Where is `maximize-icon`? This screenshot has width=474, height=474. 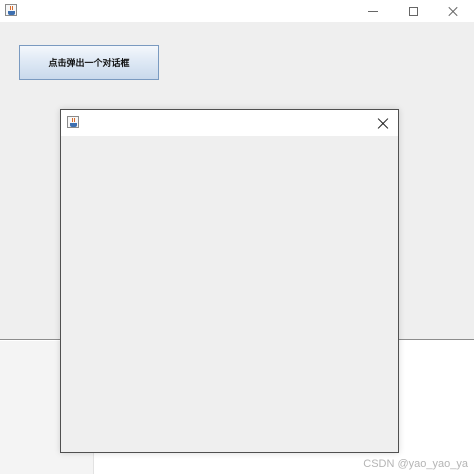 maximize-icon is located at coordinates (413, 11).